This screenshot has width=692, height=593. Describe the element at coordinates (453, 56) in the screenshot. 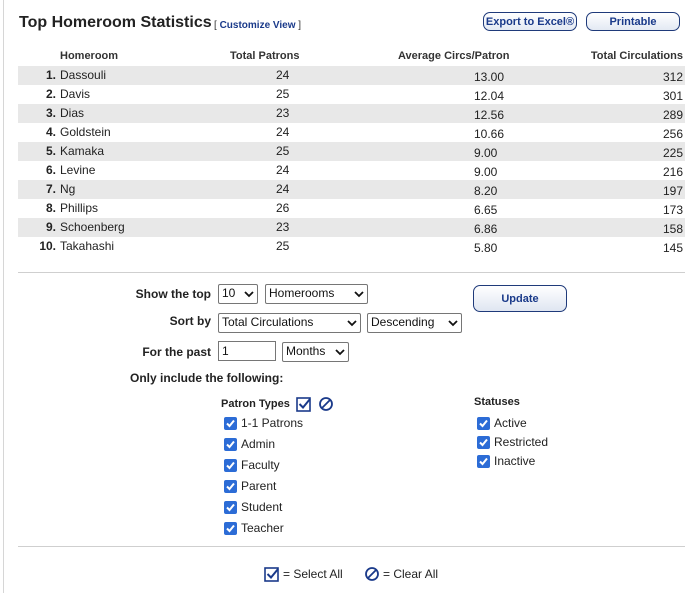

I see `col-header-average-circs: Average Circs/Patron` at that location.